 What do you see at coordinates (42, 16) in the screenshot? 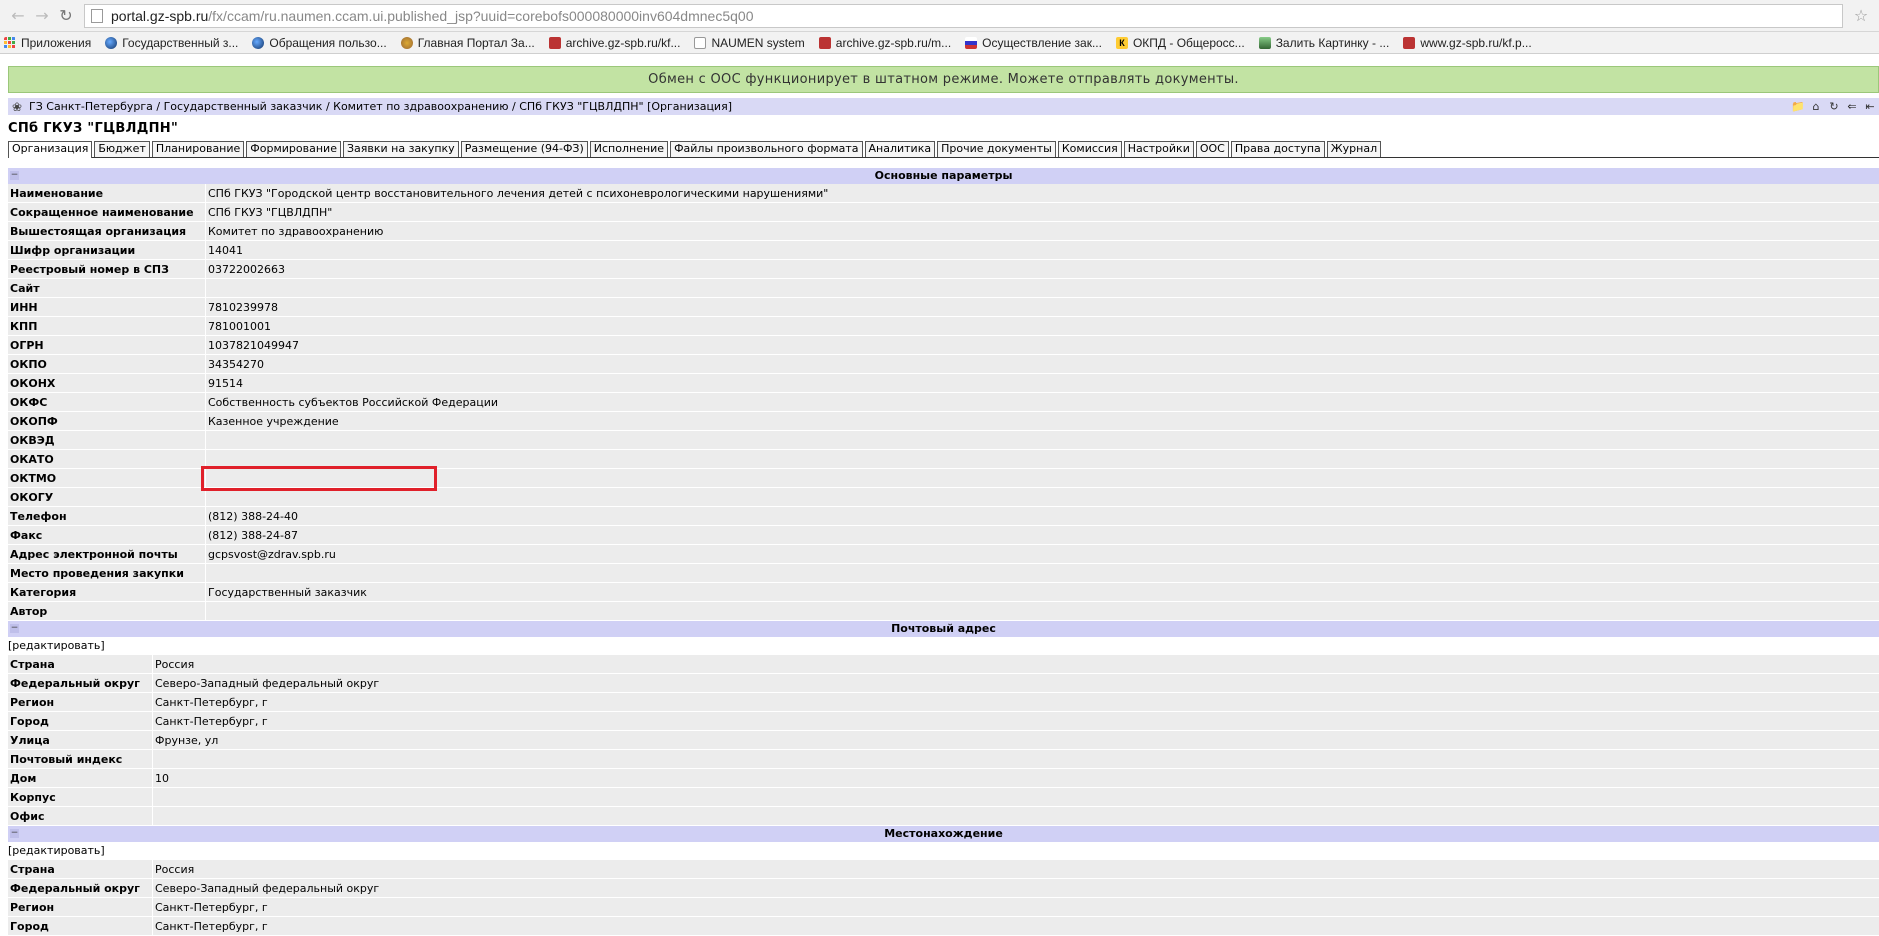
I see `forward-arrow-icon: →` at bounding box center [42, 16].